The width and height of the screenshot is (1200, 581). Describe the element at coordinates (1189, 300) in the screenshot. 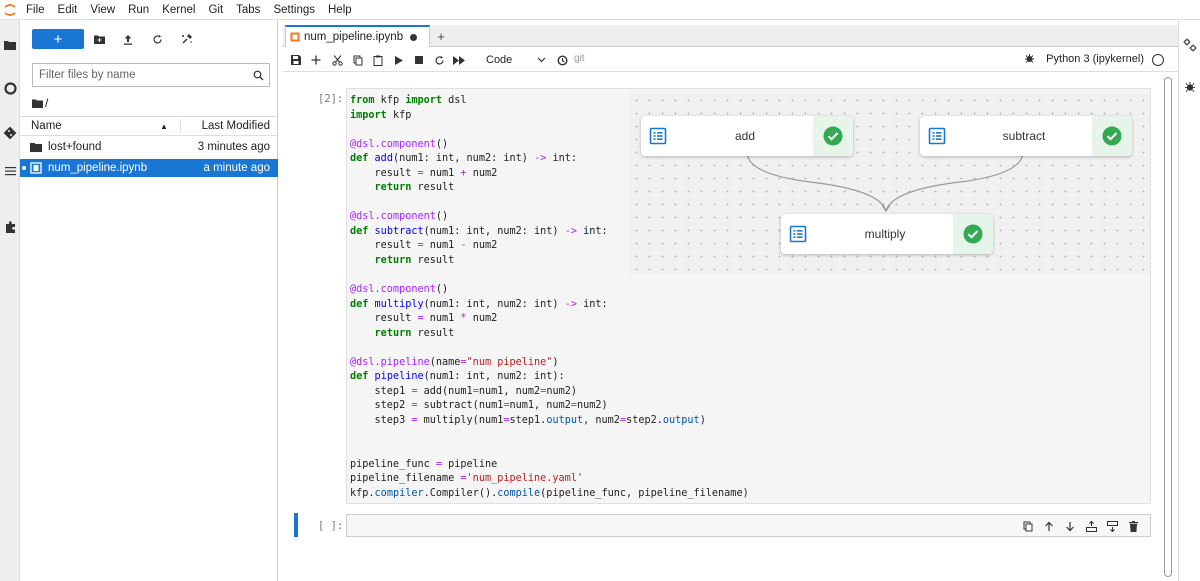

I see `right-activity-bar` at that location.